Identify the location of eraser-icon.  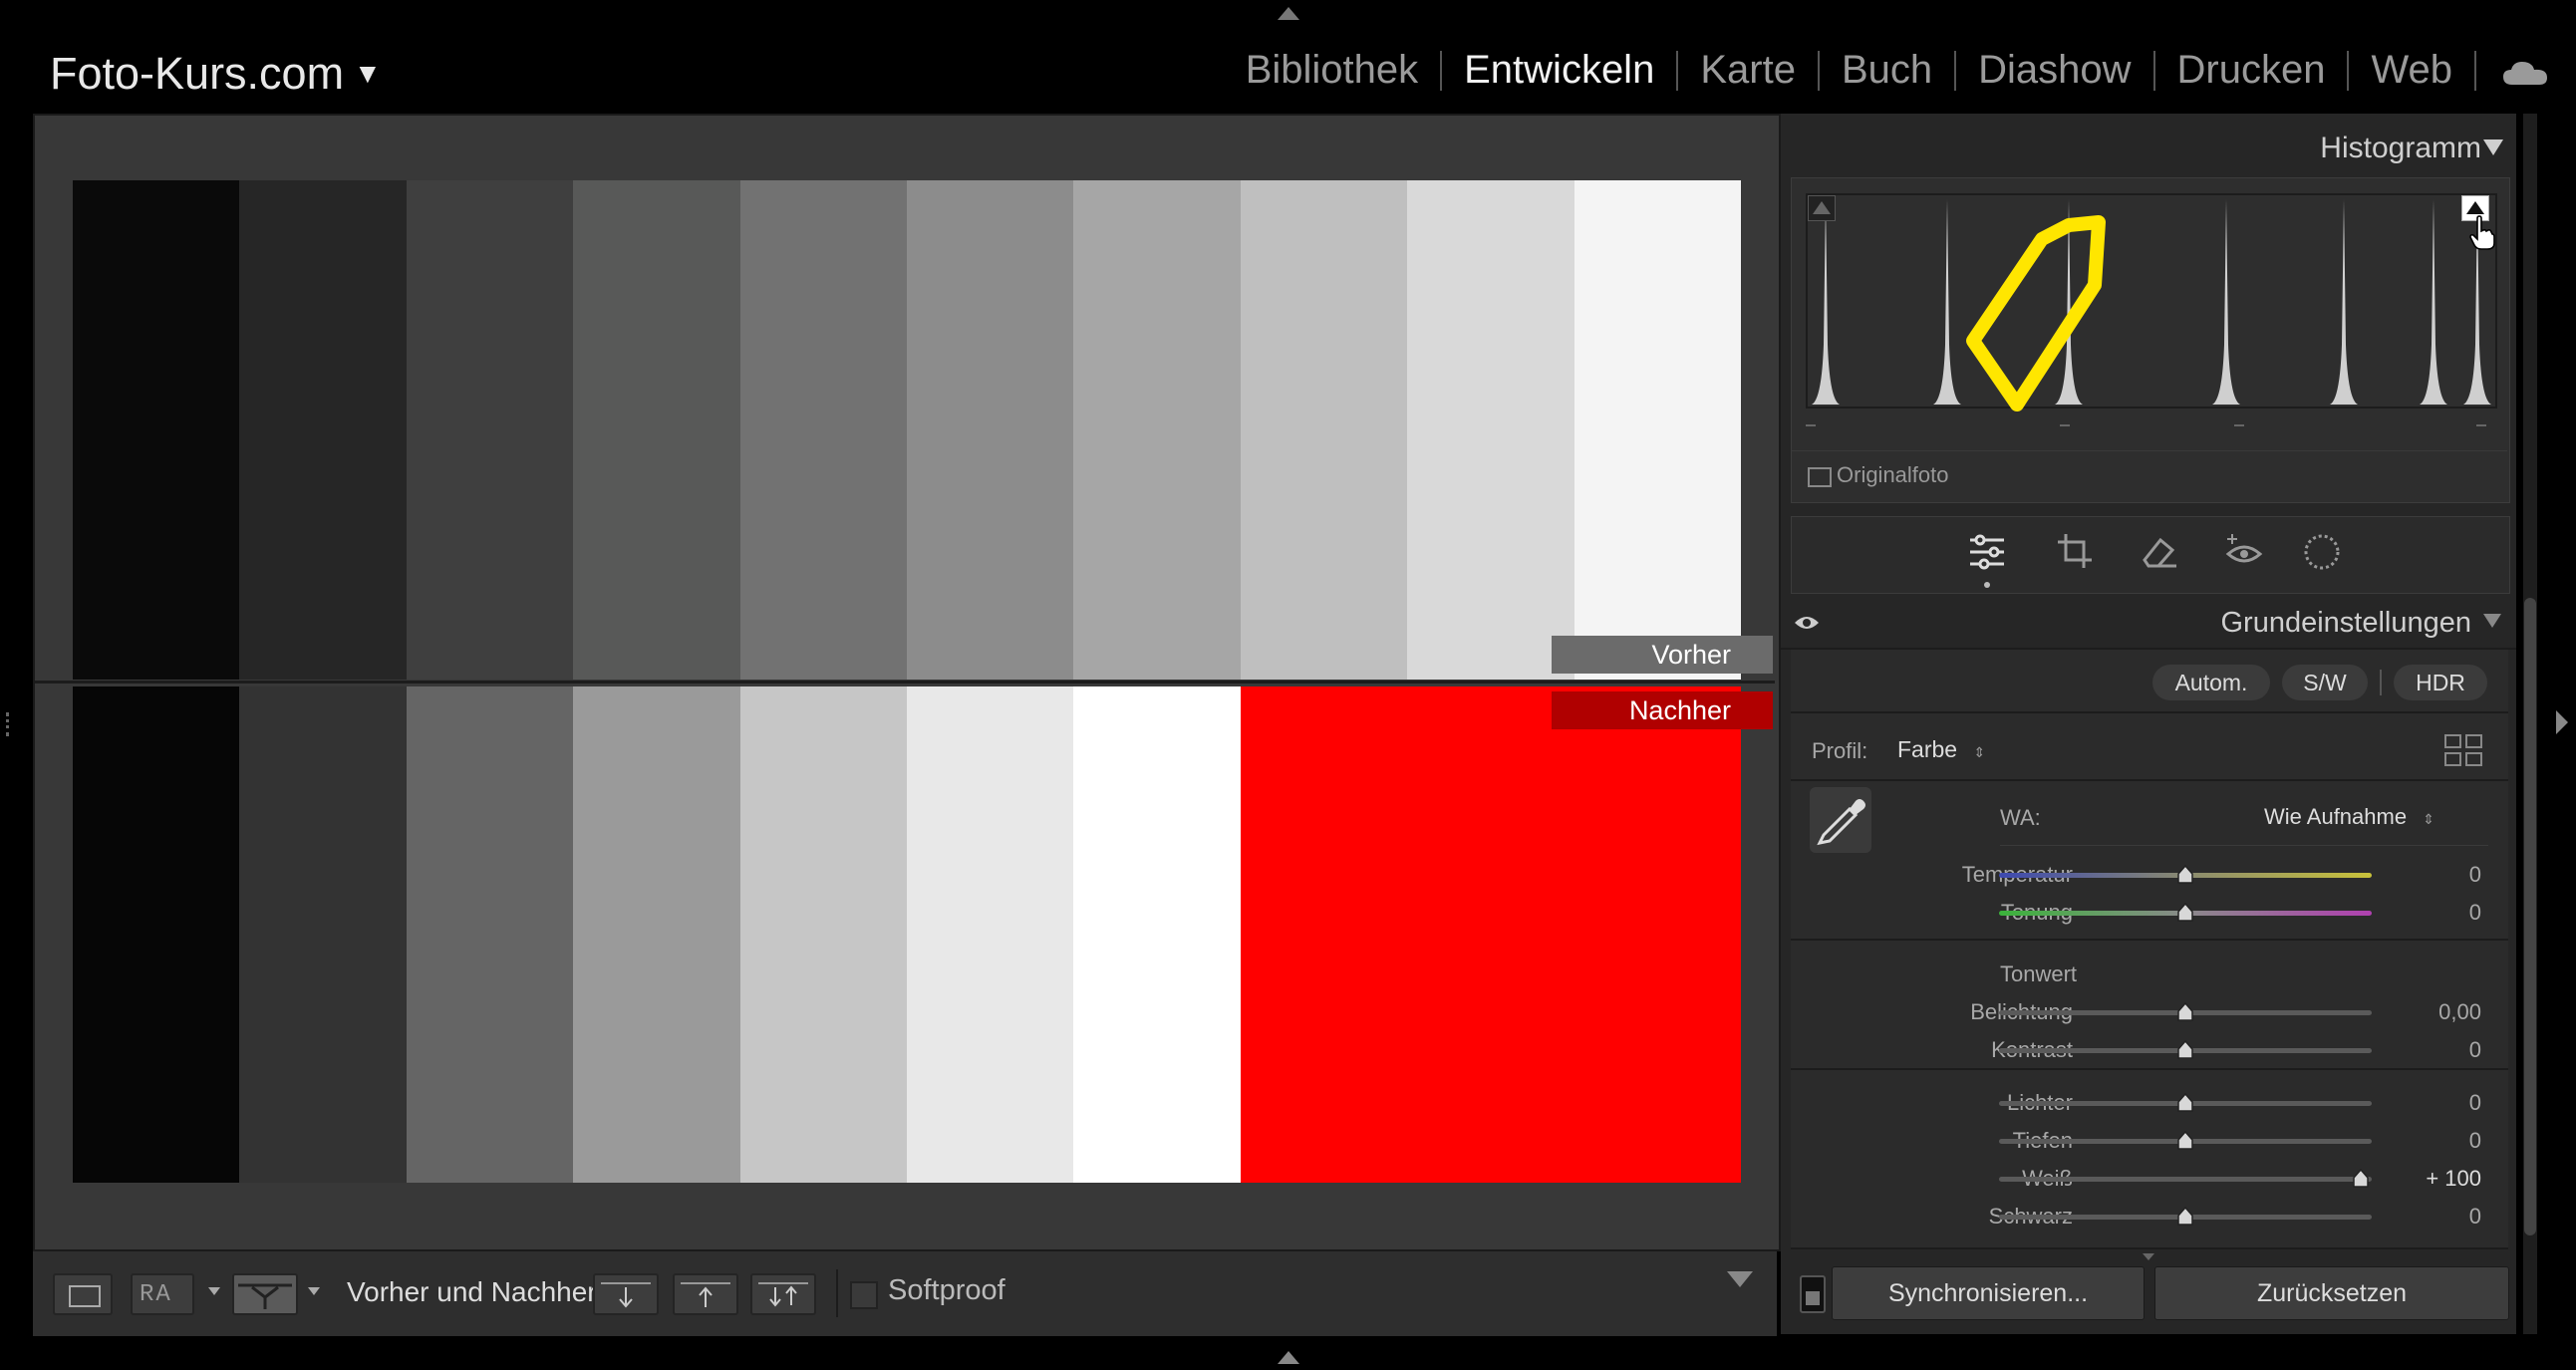
(2159, 552).